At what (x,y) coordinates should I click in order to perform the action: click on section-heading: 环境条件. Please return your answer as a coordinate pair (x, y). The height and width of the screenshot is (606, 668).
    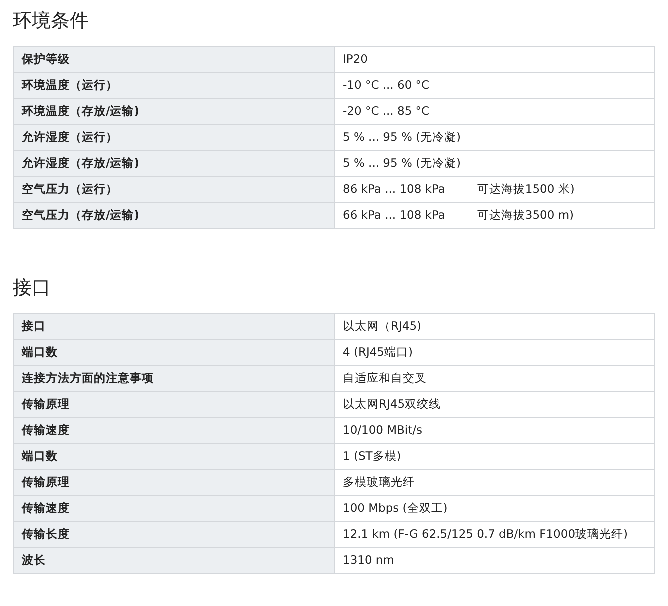
    Looking at the image, I should click on (51, 21).